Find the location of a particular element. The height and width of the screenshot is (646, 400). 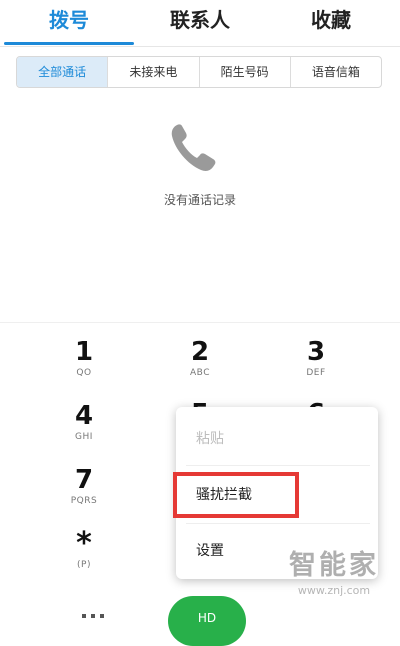

key-1: 1 QO is located at coordinates (84, 358).